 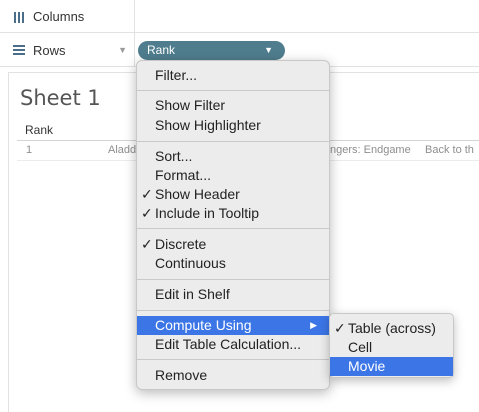 What do you see at coordinates (233, 244) in the screenshot?
I see `menu-item-discrete: ✓ Discrete` at bounding box center [233, 244].